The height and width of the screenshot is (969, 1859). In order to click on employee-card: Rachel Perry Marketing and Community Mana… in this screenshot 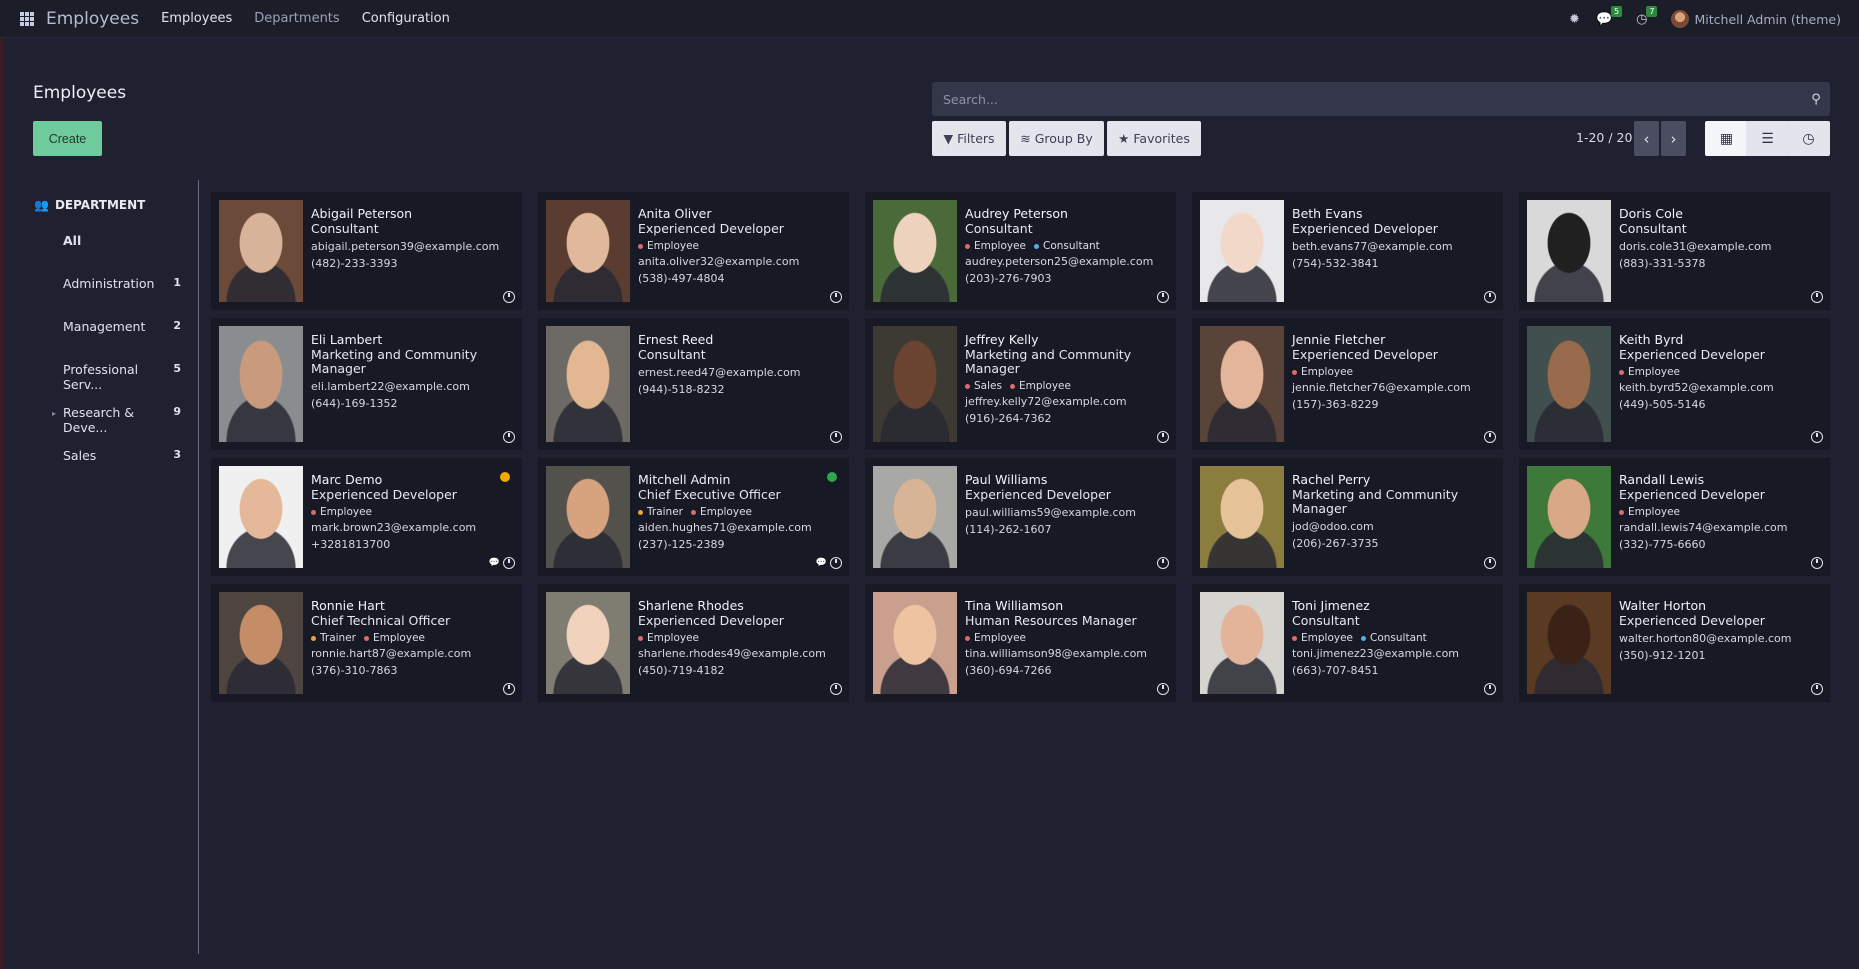, I will do `click(1347, 517)`.